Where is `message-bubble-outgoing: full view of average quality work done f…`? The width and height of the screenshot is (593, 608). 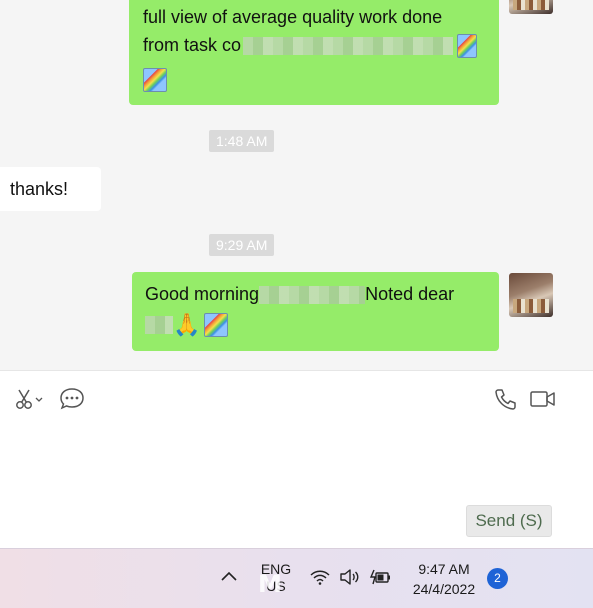 message-bubble-outgoing: full view of average quality work done f… is located at coordinates (314, 52).